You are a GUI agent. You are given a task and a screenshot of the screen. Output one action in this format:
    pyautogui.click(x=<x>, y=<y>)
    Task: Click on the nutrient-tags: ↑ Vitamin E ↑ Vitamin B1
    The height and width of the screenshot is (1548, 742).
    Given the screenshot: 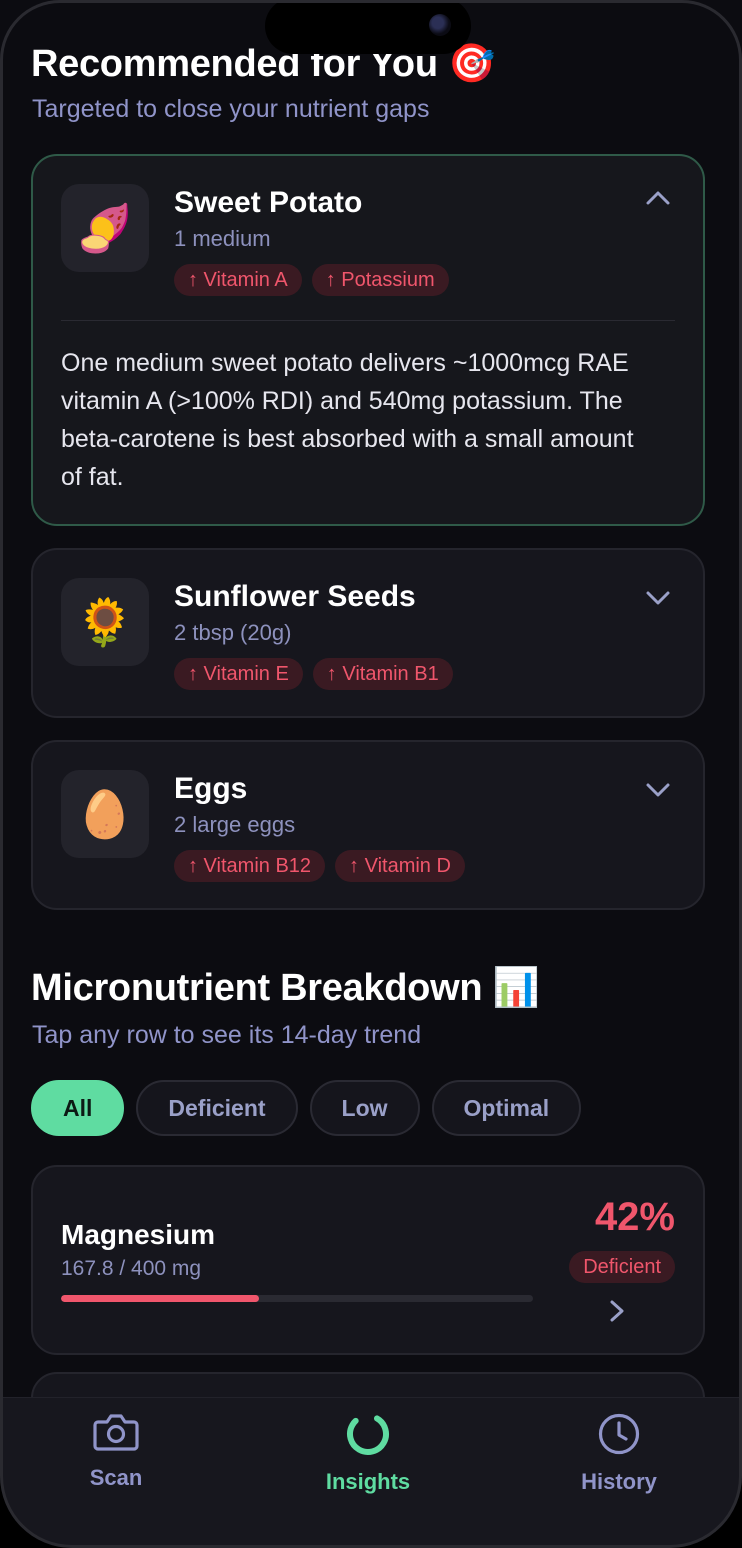 What is the action you would take?
    pyautogui.click(x=313, y=674)
    